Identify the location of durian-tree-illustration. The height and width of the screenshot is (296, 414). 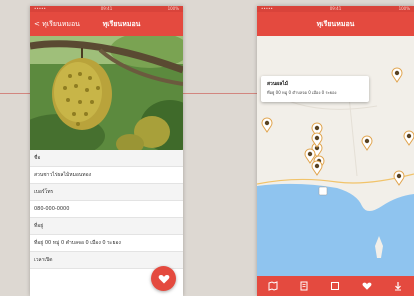
(106, 93).